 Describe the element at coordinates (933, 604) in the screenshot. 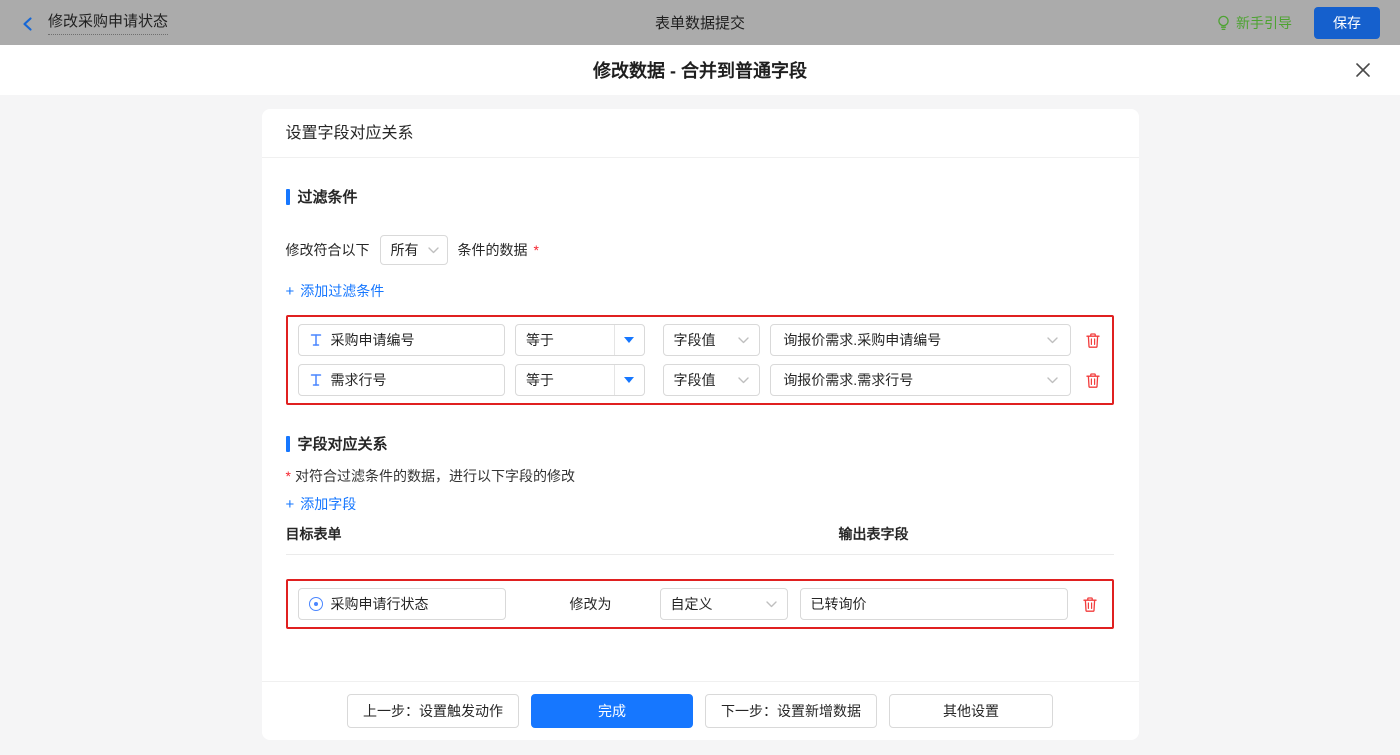

I see `custom-value-input: 已转询价` at that location.